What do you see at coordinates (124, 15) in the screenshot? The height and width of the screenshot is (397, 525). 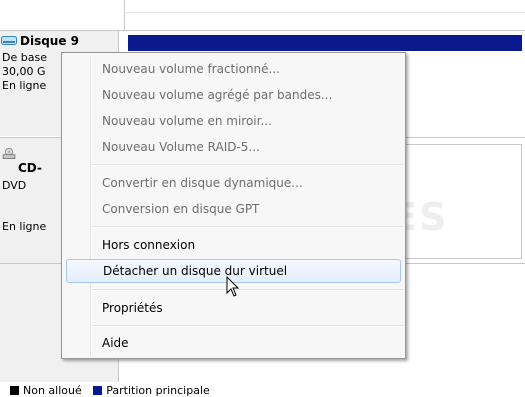 I see `column-divider` at bounding box center [124, 15].